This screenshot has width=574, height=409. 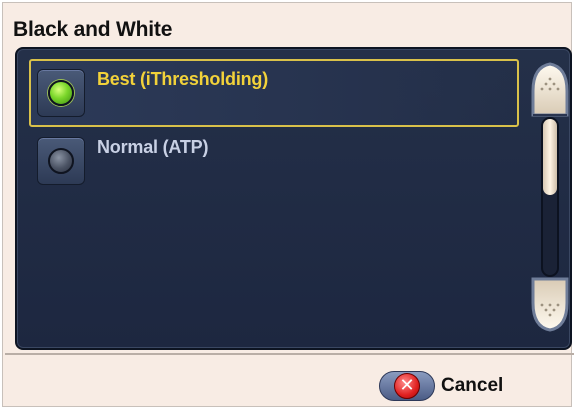 I want to click on option-label-normal: Normal (ATP), so click(x=153, y=147).